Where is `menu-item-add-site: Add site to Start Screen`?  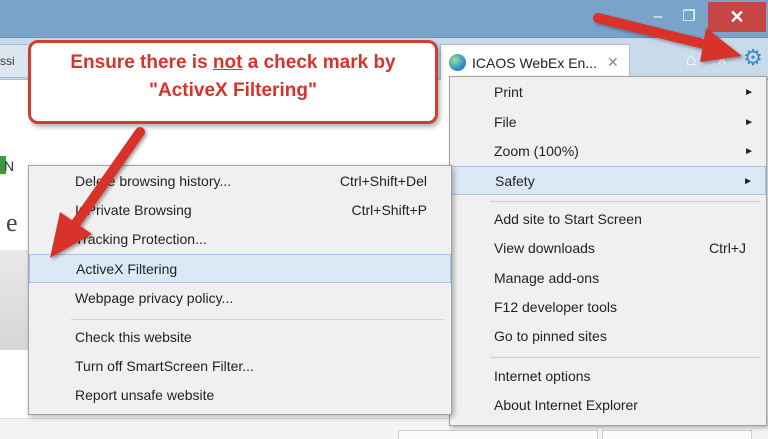 menu-item-add-site: Add site to Start Screen is located at coordinates (608, 219).